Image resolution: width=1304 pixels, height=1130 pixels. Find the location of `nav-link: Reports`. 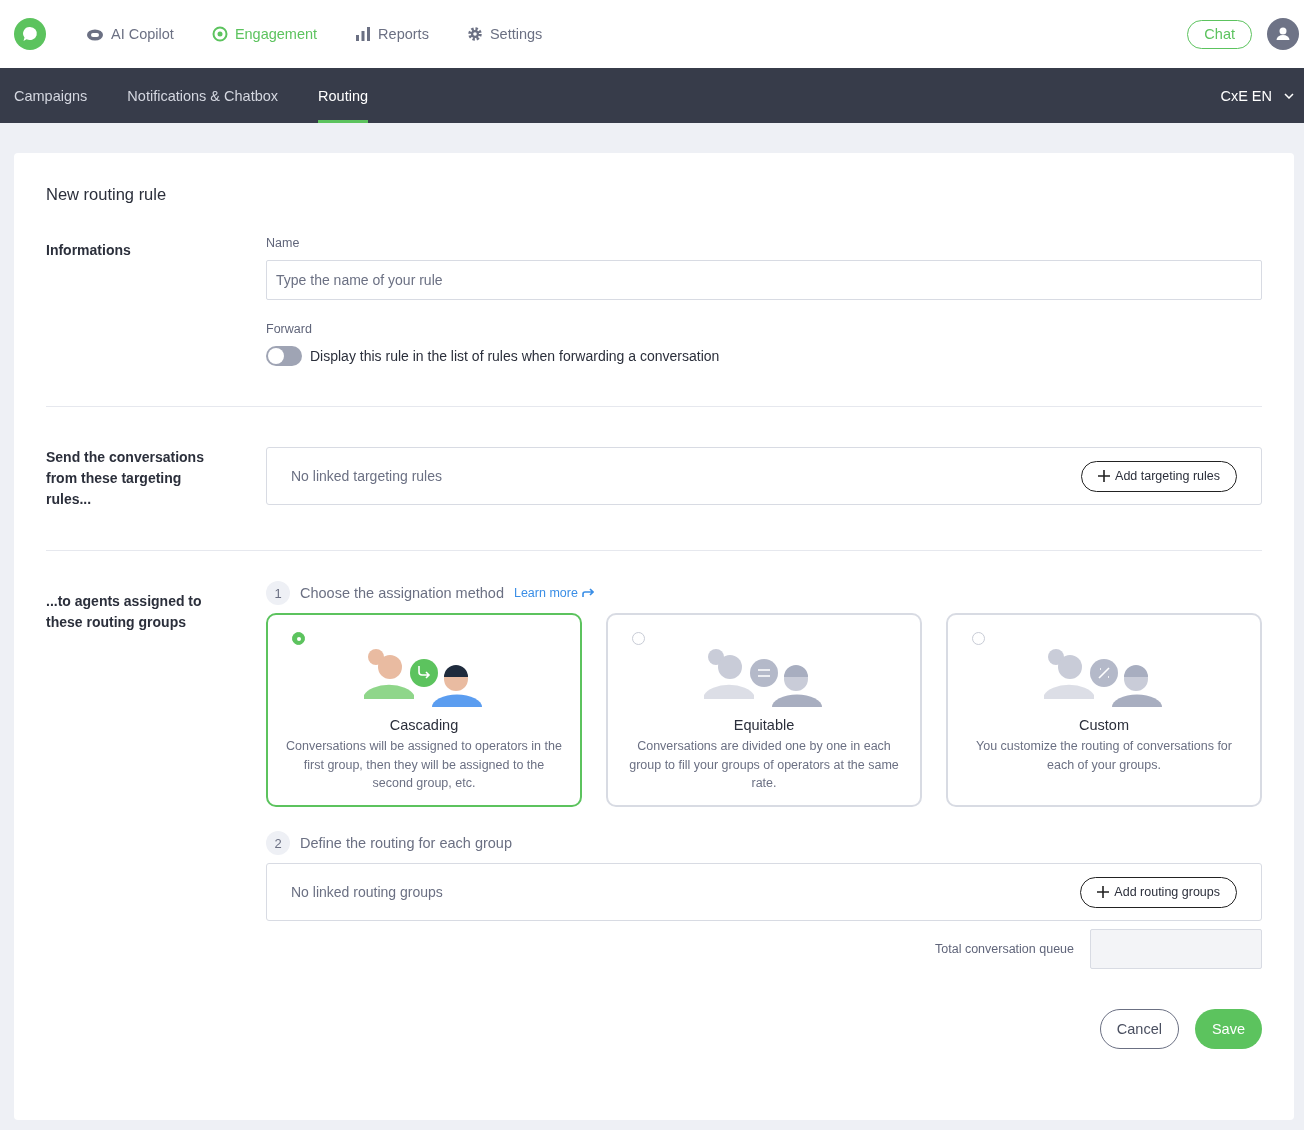

nav-link: Reports is located at coordinates (392, 34).